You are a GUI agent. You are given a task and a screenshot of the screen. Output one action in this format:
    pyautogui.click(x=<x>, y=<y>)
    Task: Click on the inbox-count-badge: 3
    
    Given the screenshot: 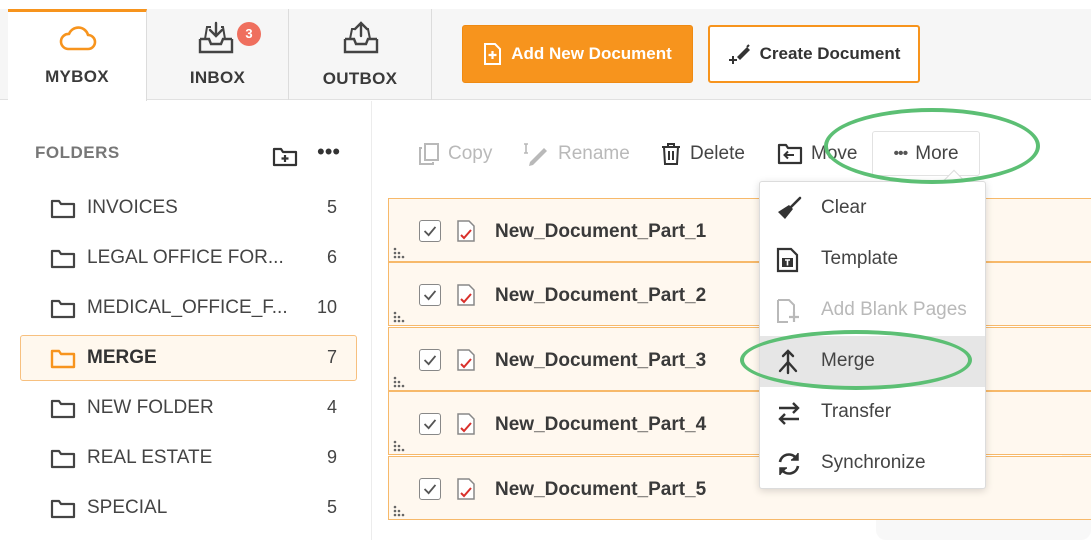 What is the action you would take?
    pyautogui.click(x=249, y=34)
    